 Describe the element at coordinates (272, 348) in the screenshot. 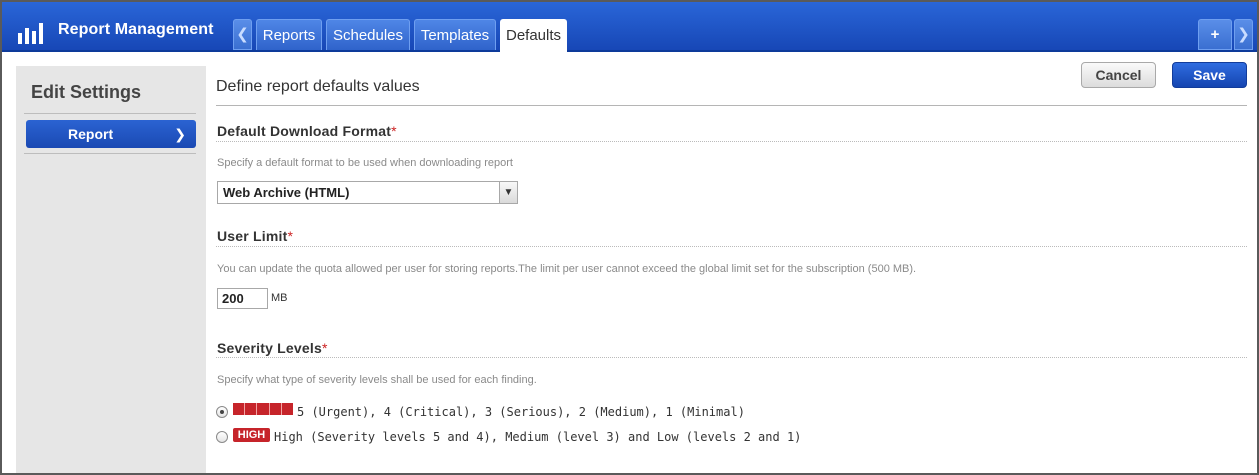

I see `severity-heading: Severity Levels*` at that location.